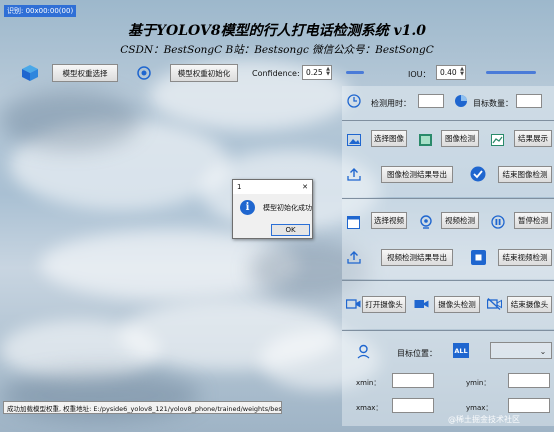 The width and height of the screenshot is (554, 432). I want to click on select-image-button: 选择图像, so click(389, 138).